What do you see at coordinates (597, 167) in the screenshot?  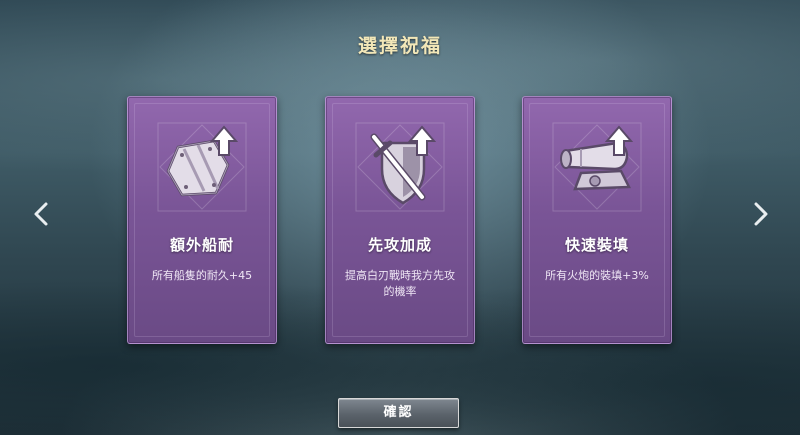 I see `cannon-up-arrow-icon` at bounding box center [597, 167].